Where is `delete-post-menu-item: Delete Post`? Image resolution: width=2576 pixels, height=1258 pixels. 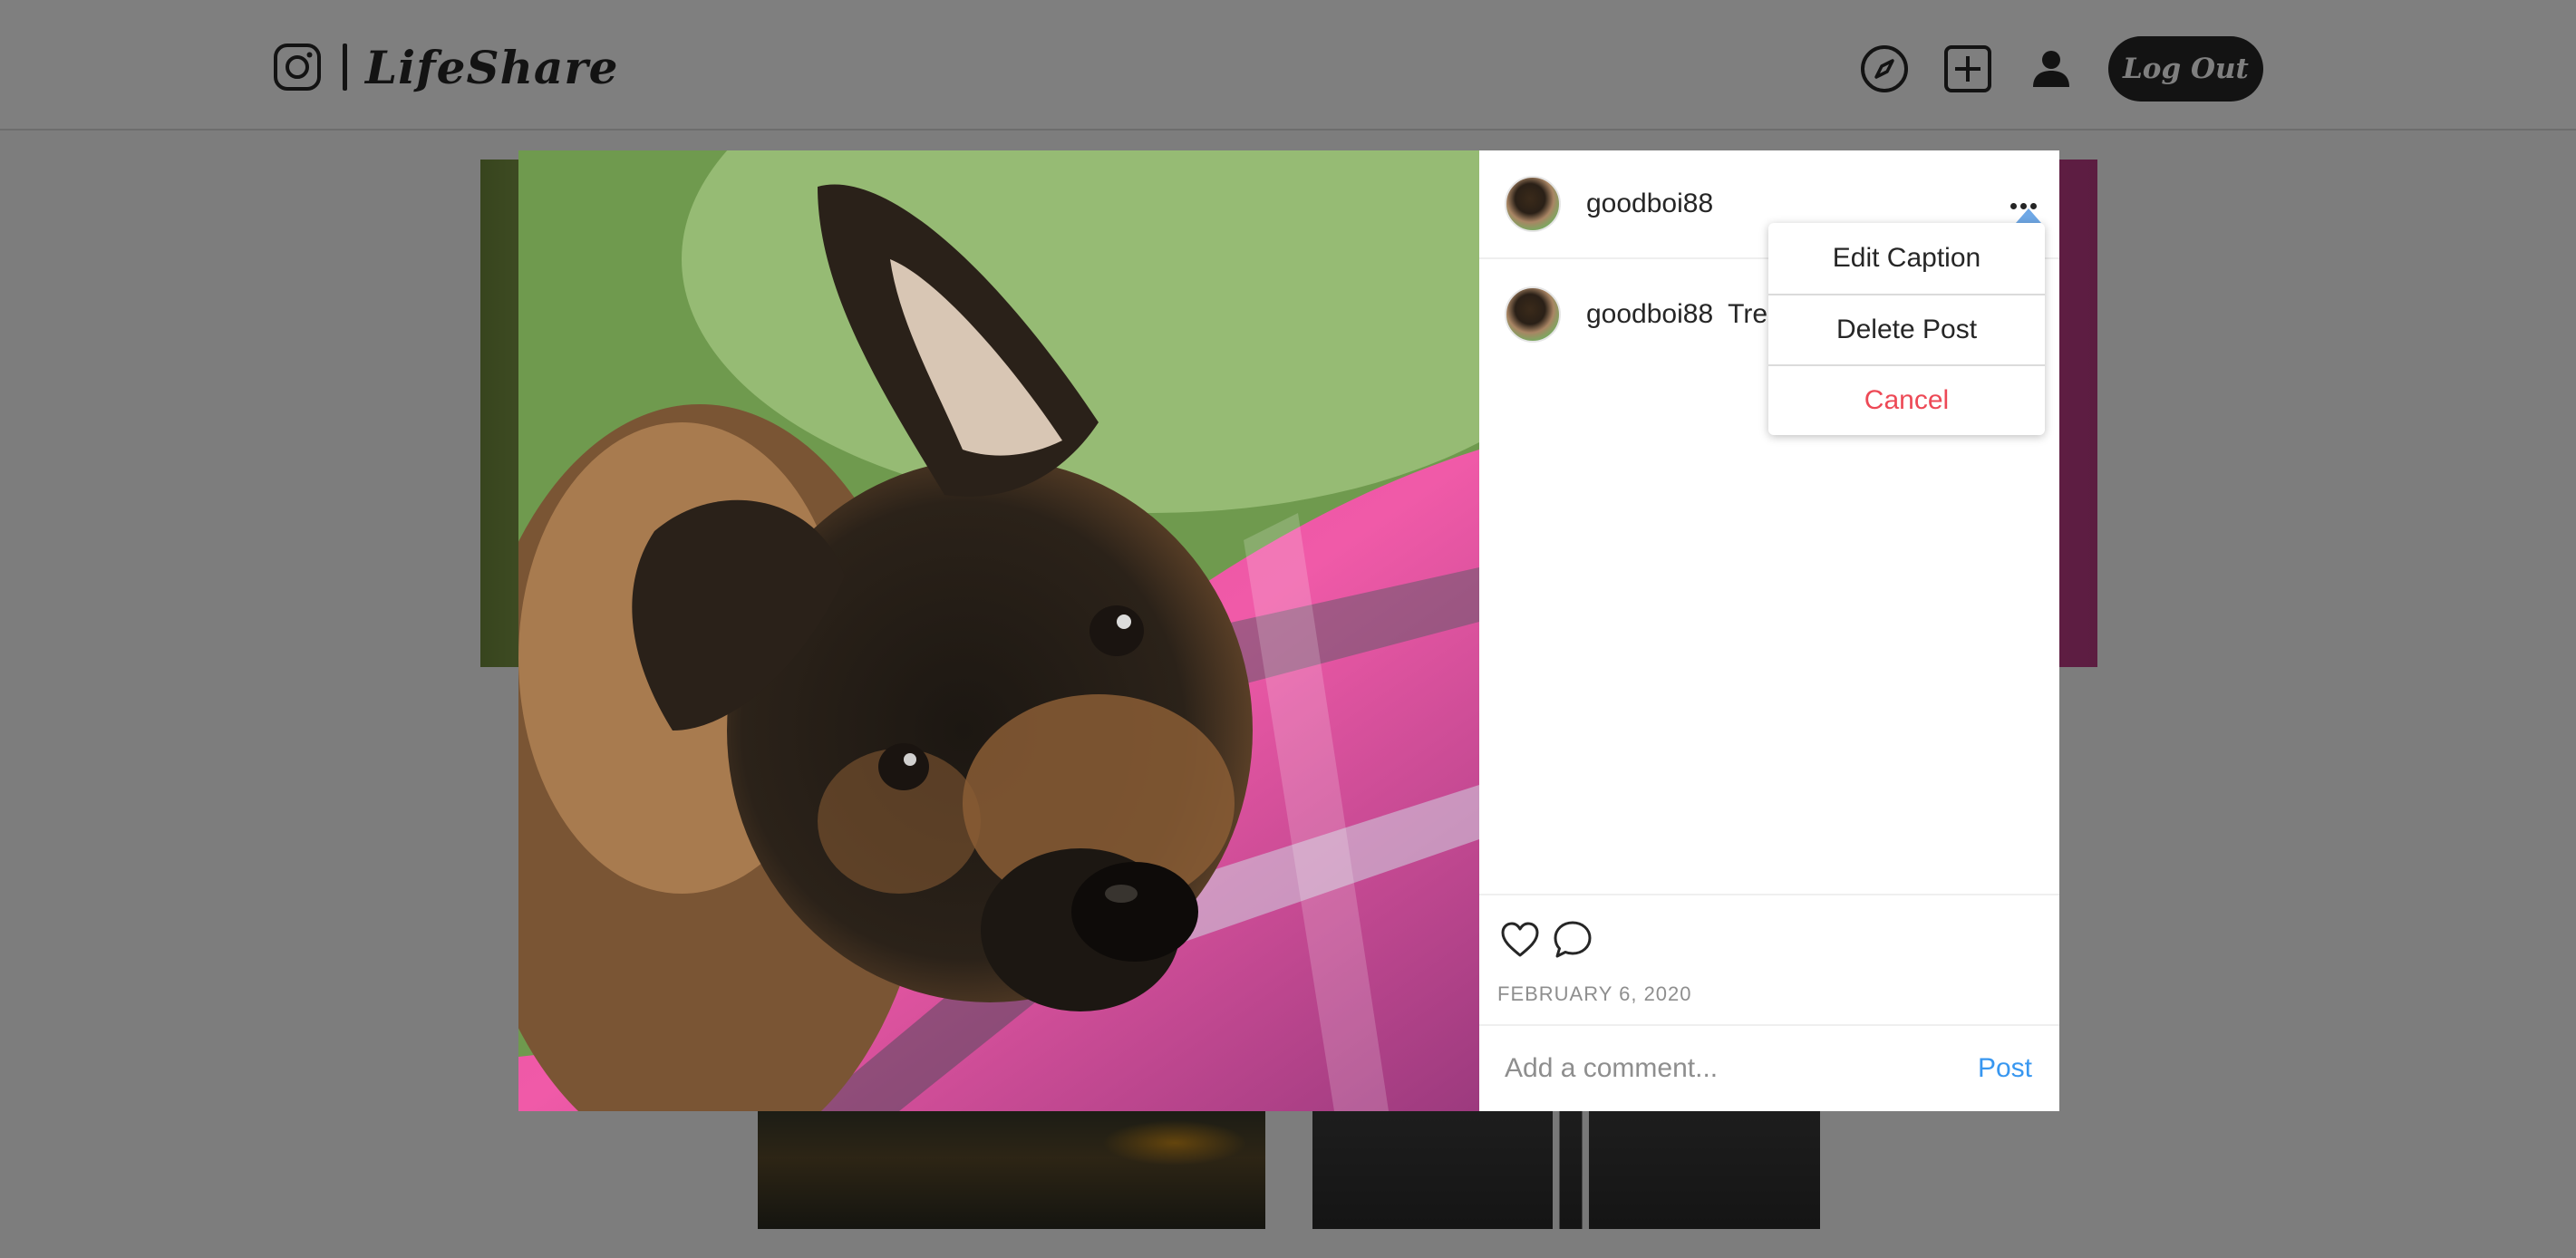
delete-post-menu-item: Delete Post is located at coordinates (1906, 329).